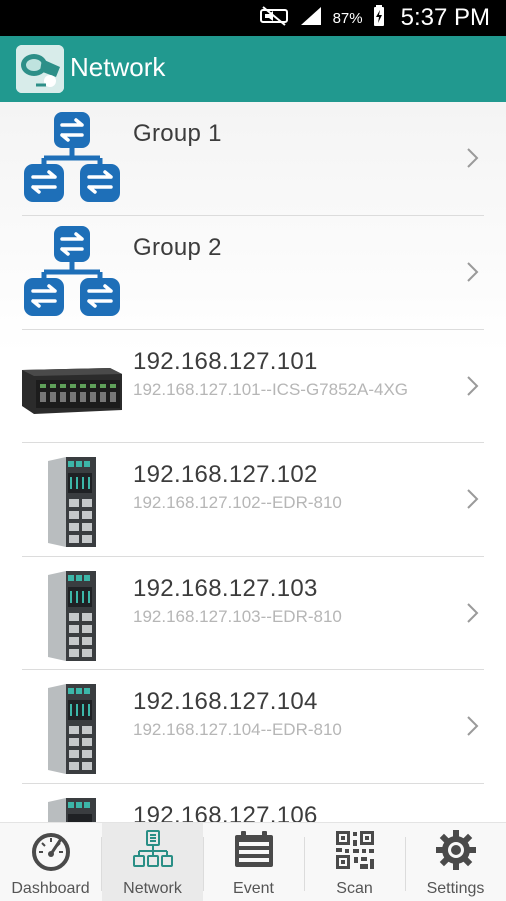  I want to click on tab-label: Network, so click(152, 888).